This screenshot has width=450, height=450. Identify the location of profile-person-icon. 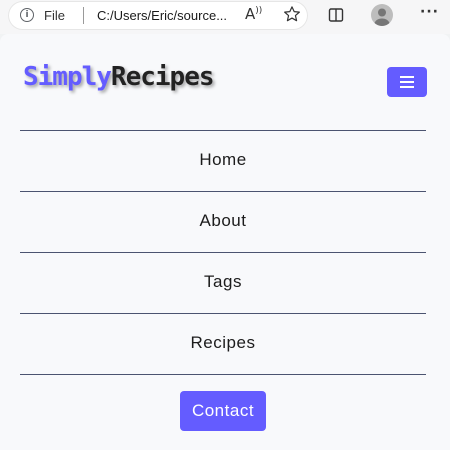
(382, 17).